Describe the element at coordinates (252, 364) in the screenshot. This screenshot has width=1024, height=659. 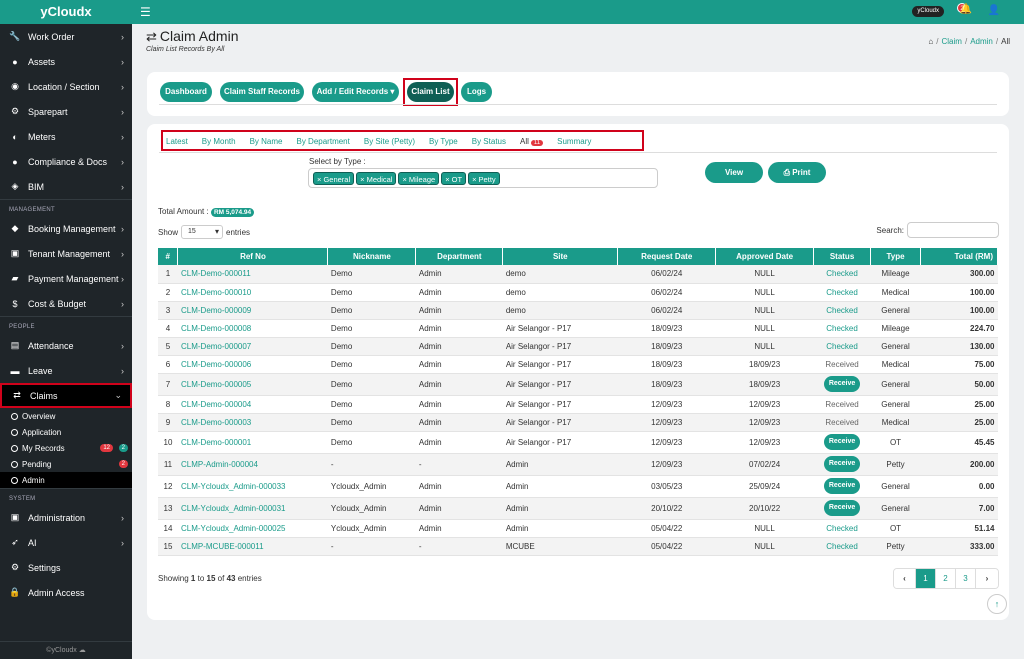
I see `ref-link: CLM-Demo-000006` at that location.